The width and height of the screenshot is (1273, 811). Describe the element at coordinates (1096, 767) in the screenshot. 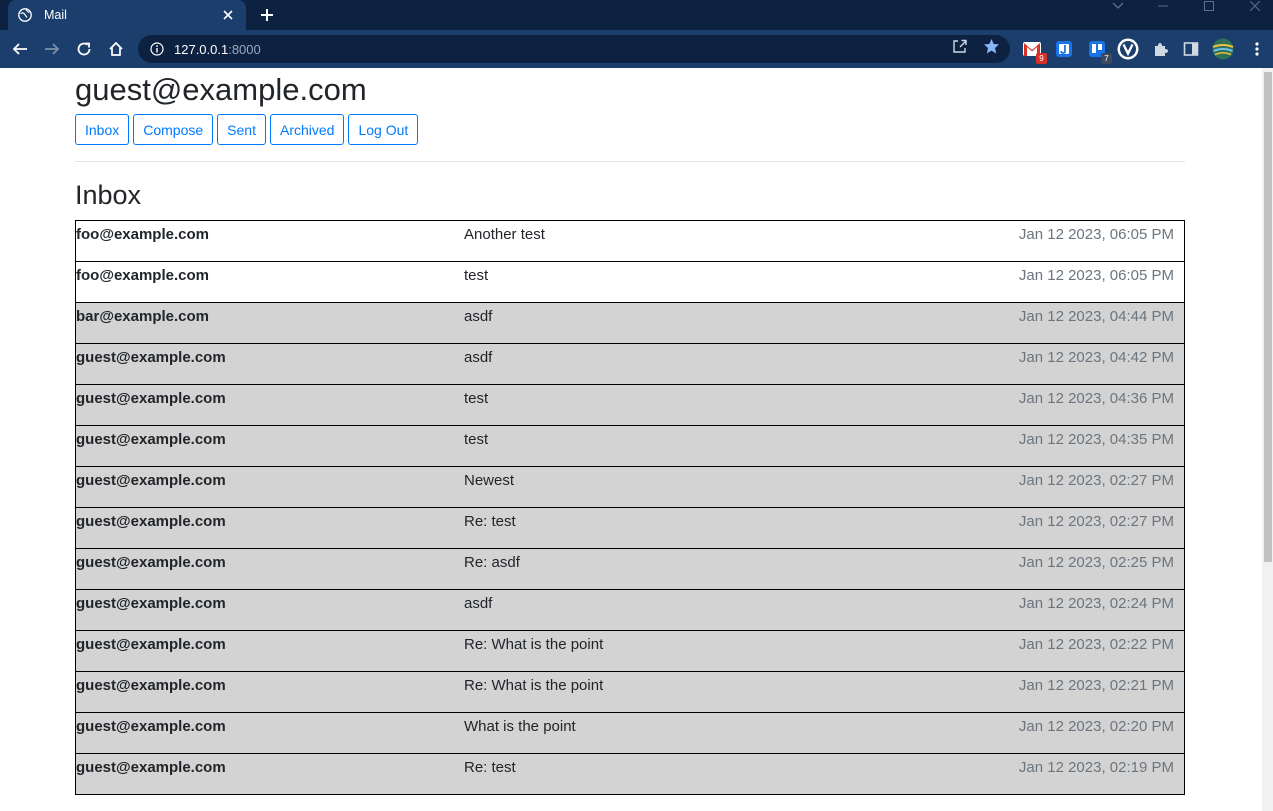

I see `email-timestamp: Jan 12 2023, 02:19 PM` at that location.